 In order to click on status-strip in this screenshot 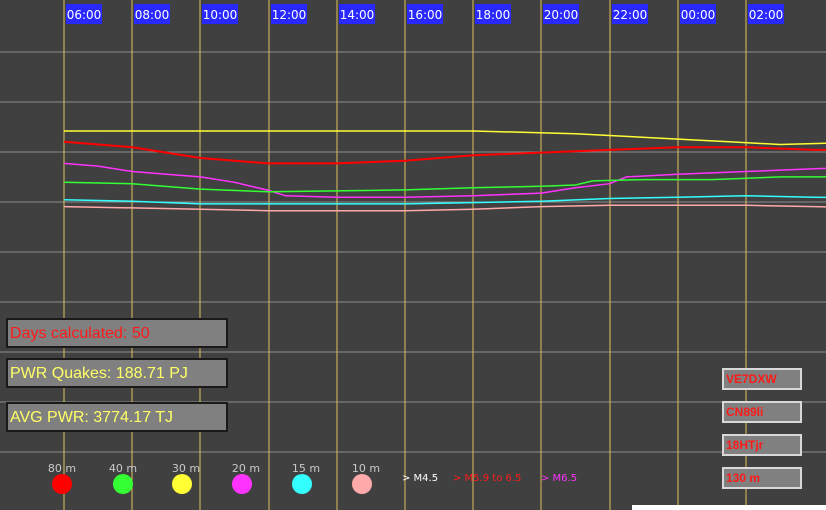, I will do `click(729, 507)`.